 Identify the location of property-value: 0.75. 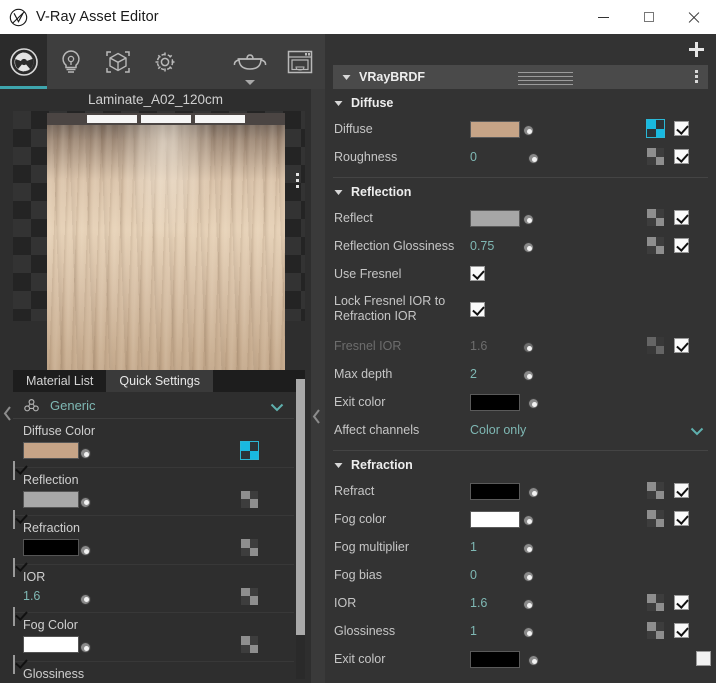
(482, 246).